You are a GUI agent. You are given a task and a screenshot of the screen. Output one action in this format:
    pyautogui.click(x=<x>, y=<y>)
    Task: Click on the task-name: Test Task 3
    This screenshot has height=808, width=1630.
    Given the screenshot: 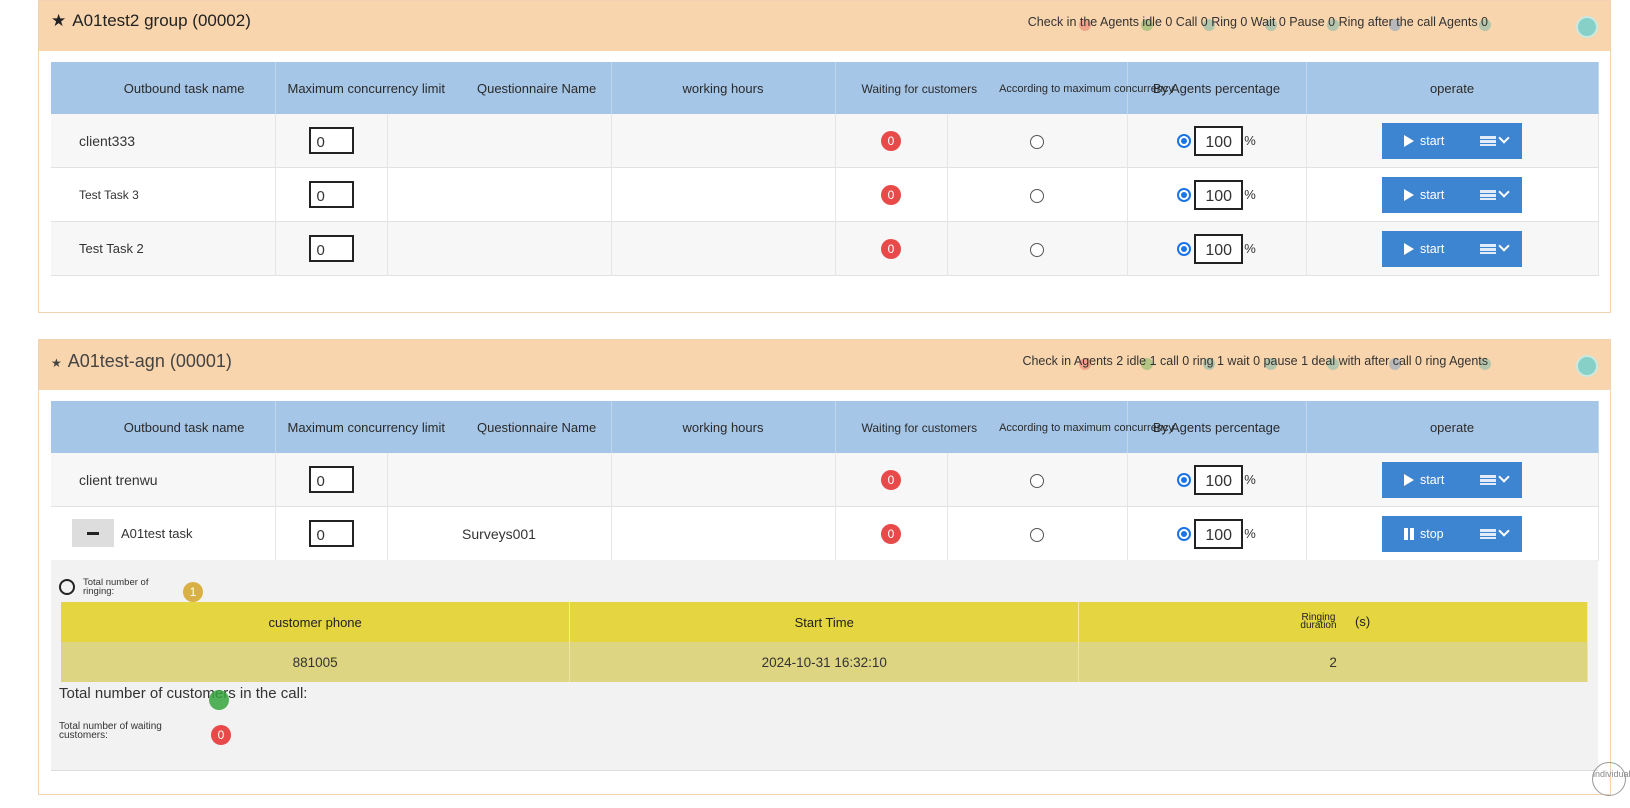 What is the action you would take?
    pyautogui.click(x=163, y=194)
    